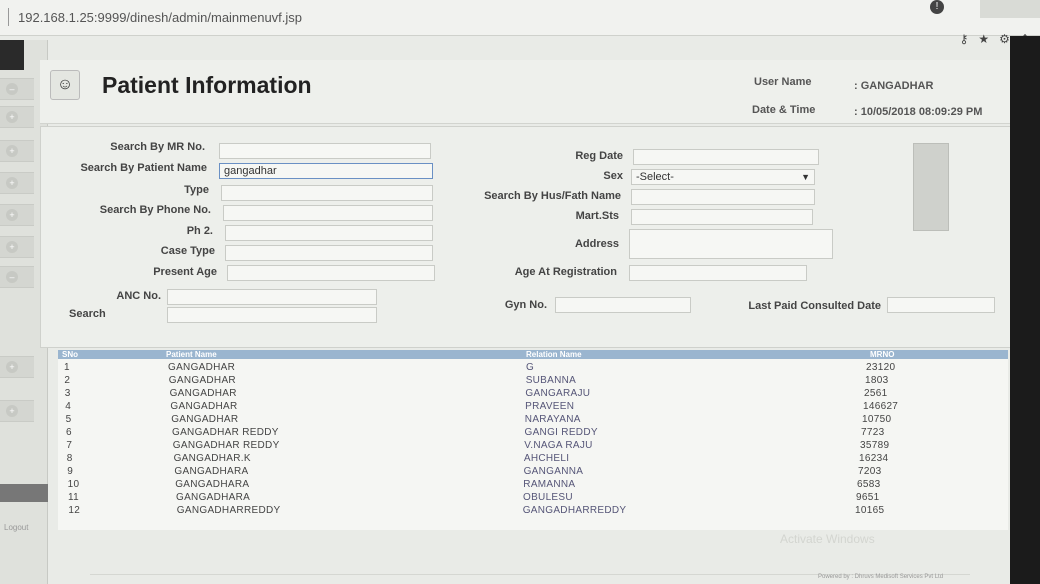 The height and width of the screenshot is (584, 1040). Describe the element at coordinates (881, 406) in the screenshot. I see `cell-mrno: 146627` at that location.